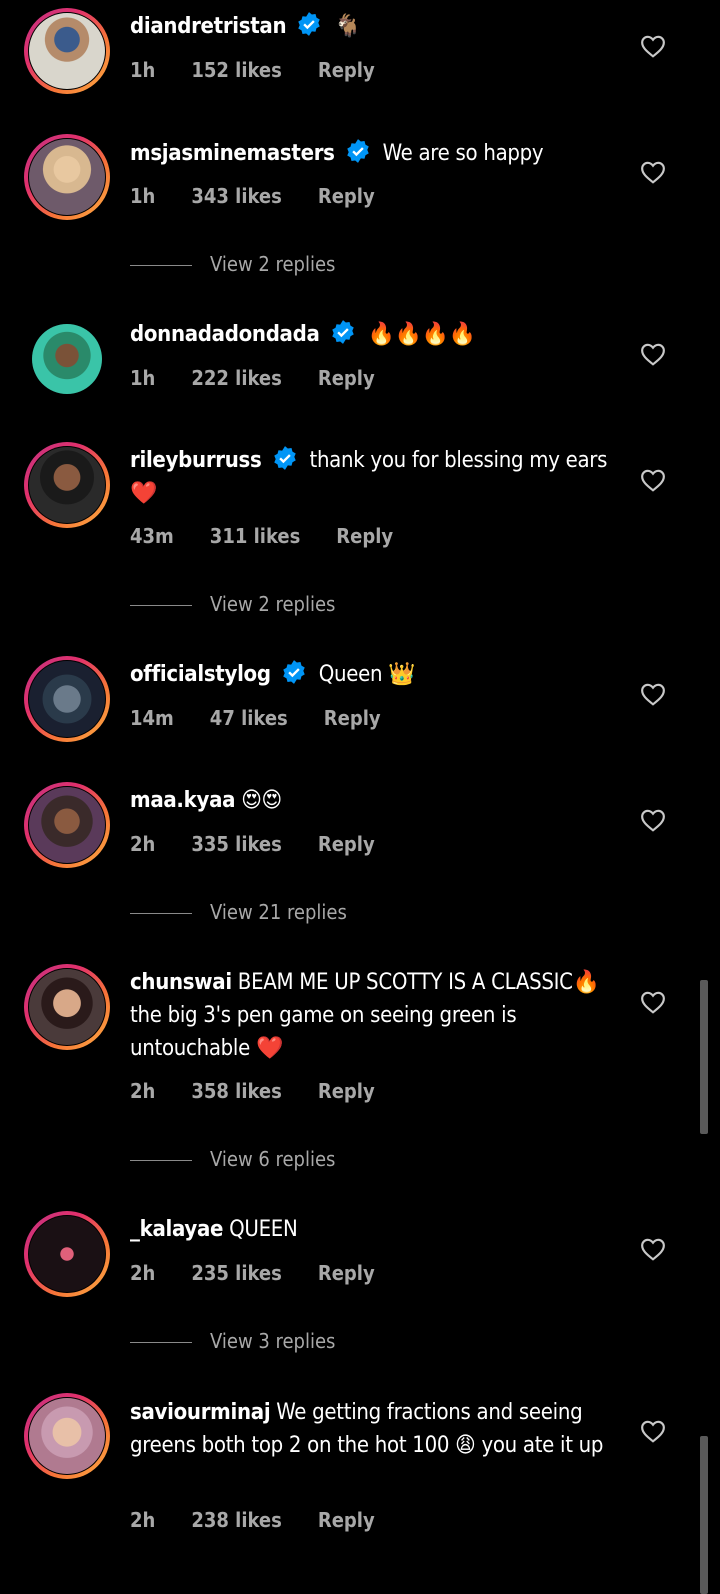  I want to click on username: donnadadondada, so click(225, 334).